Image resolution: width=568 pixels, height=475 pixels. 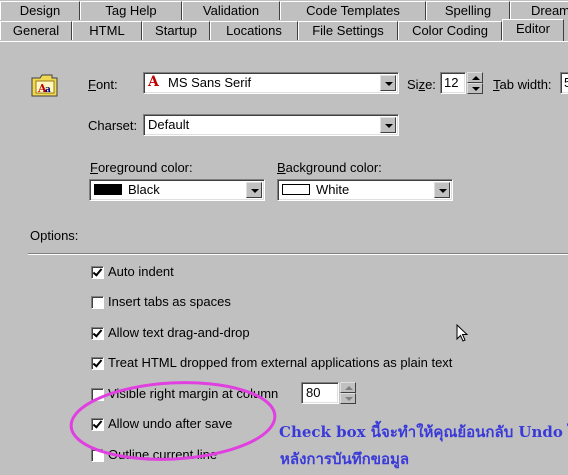 What do you see at coordinates (231, 10) in the screenshot?
I see `tab-validation: Validation` at bounding box center [231, 10].